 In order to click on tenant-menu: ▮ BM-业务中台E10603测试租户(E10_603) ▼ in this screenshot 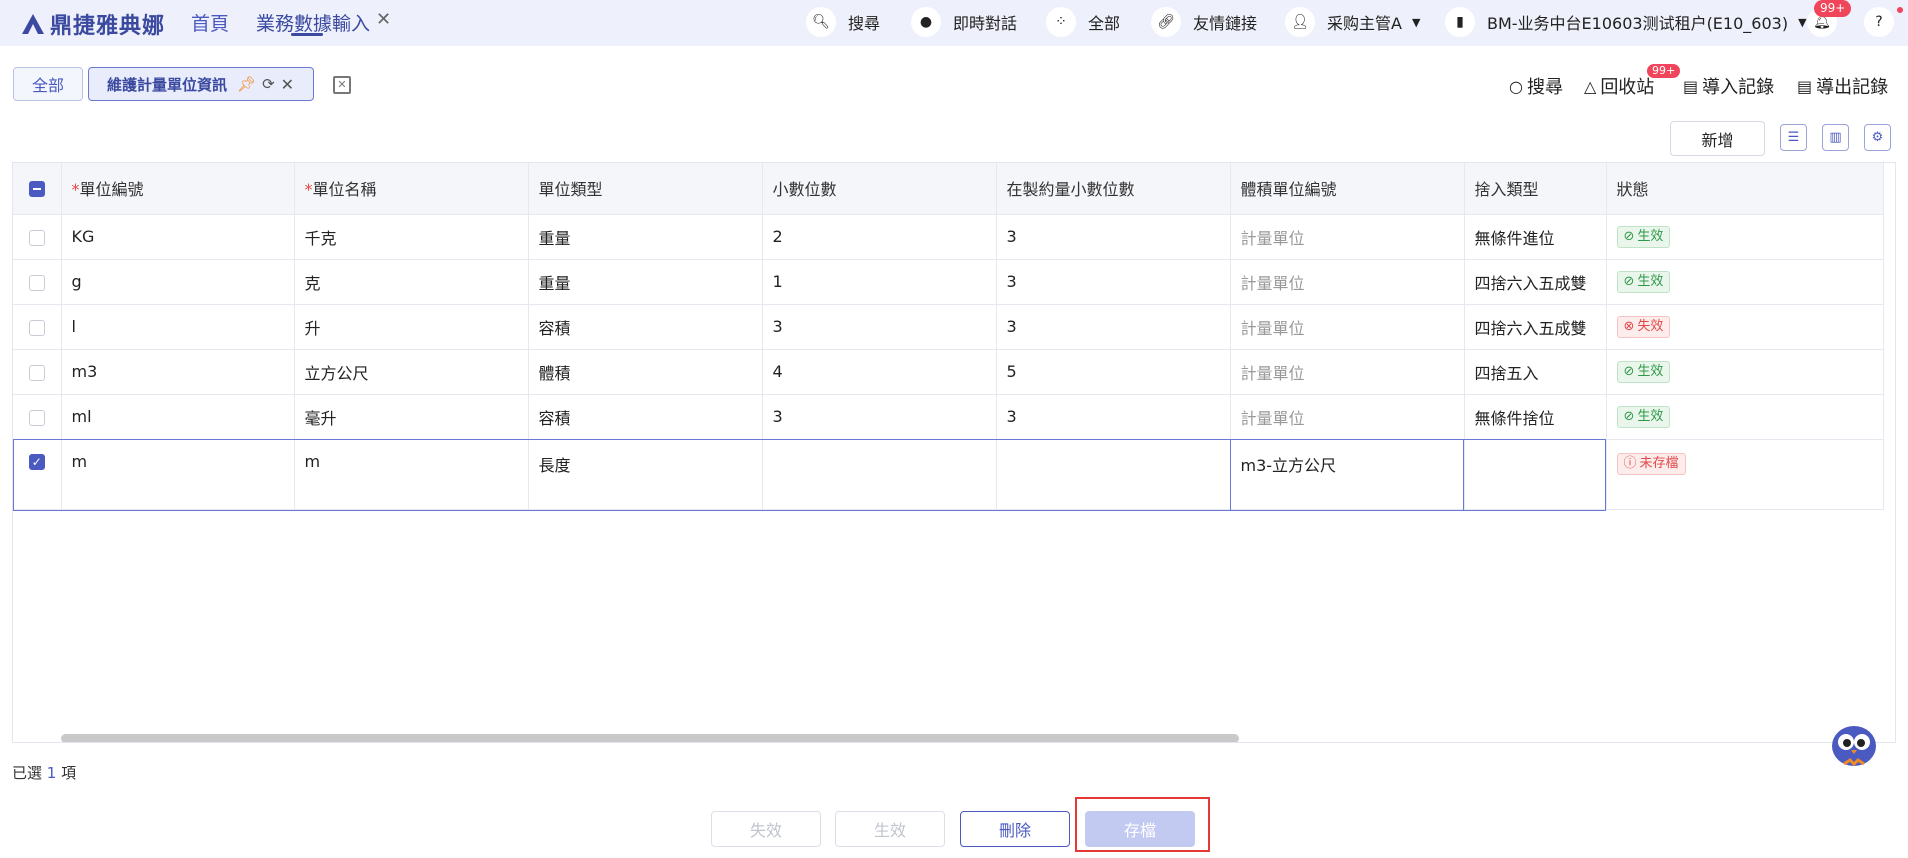, I will do `click(1626, 22)`.